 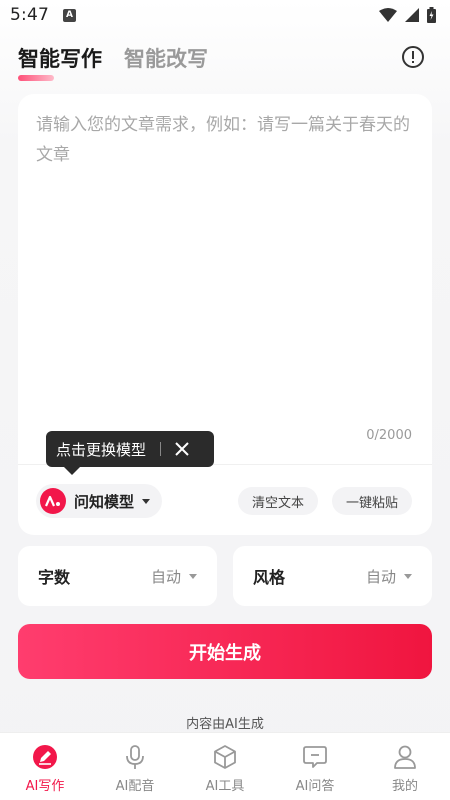 I want to click on tab-smart-writing: 智能写作, so click(x=60, y=62).